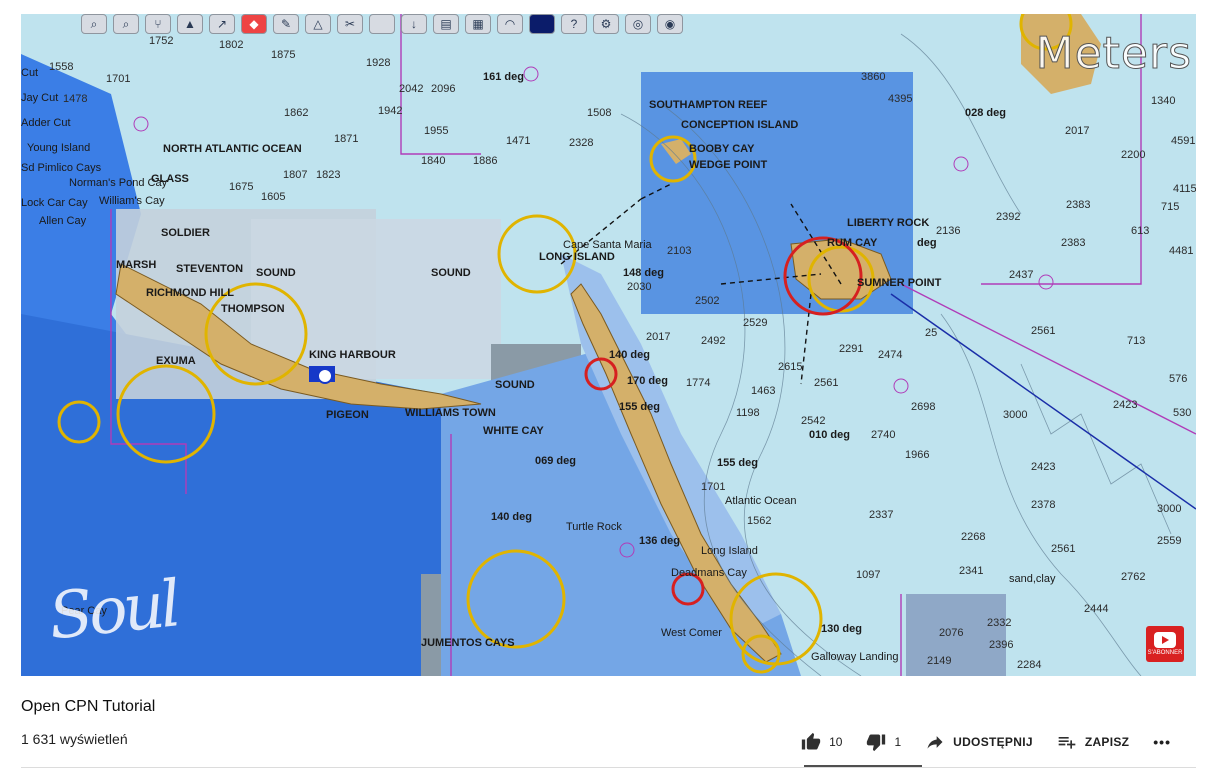 Image resolution: width=1209 pixels, height=773 pixels. Describe the element at coordinates (606, 24) in the screenshot. I see `settings-icon: ⚙` at that location.